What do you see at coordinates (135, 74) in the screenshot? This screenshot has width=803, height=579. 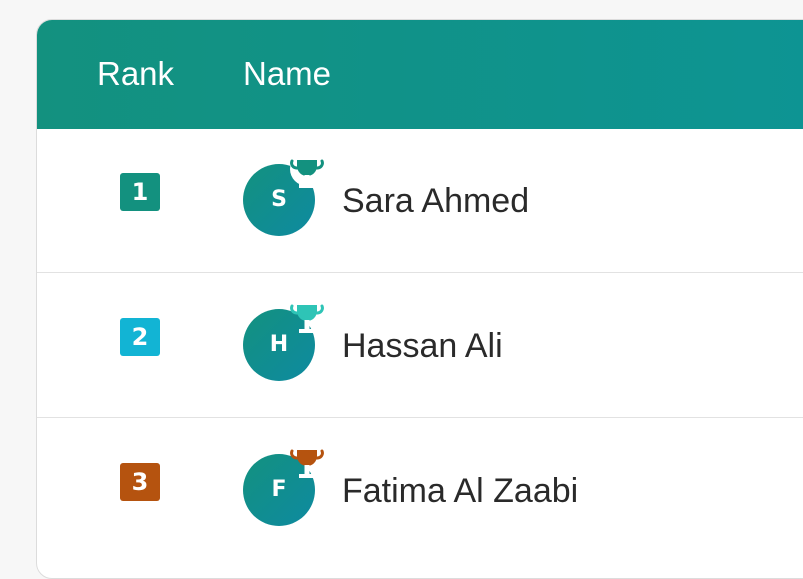 I see `rank-column-header: Rank` at bounding box center [135, 74].